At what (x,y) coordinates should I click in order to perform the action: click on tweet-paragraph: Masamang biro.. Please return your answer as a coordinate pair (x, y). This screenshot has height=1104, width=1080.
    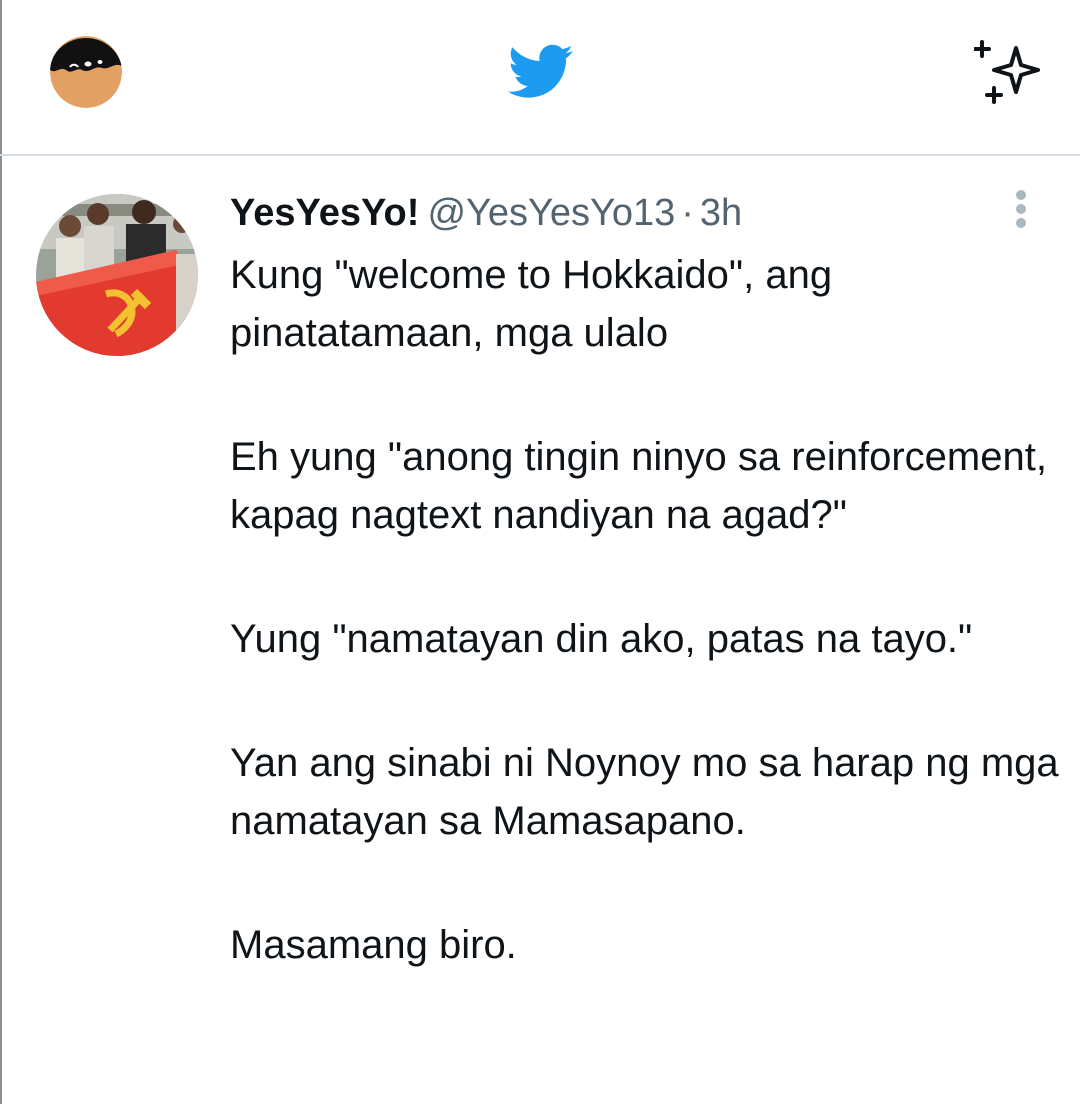
    Looking at the image, I should click on (373, 945).